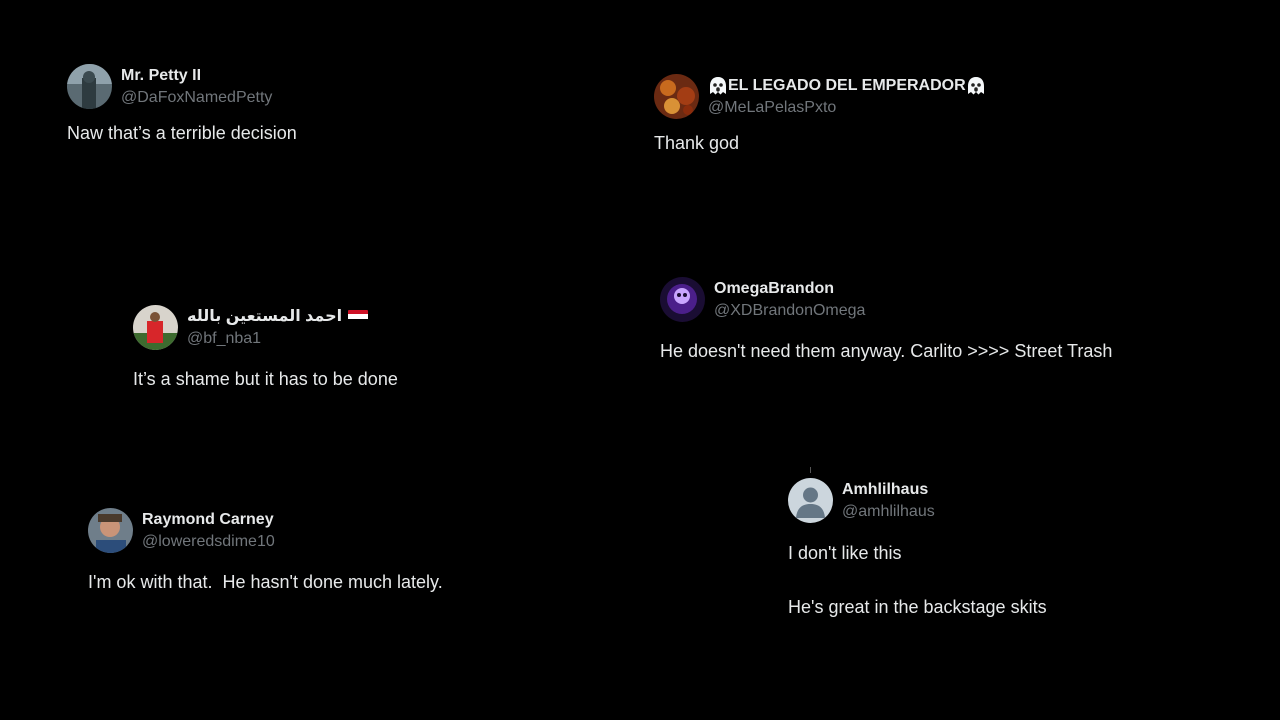 This screenshot has height=720, width=1280. What do you see at coordinates (265, 379) in the screenshot?
I see `tweet-text: It’s a shame but it has to be done` at bounding box center [265, 379].